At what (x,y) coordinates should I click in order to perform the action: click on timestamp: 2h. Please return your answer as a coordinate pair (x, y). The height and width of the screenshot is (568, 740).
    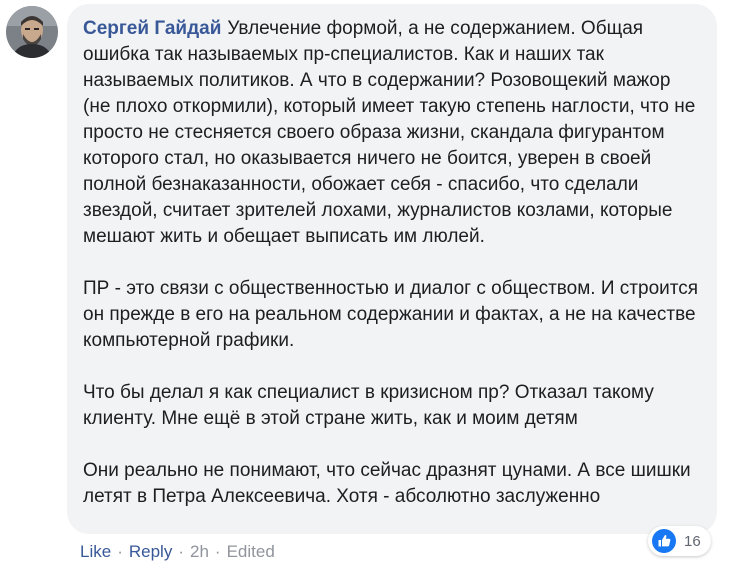
    Looking at the image, I should click on (199, 552).